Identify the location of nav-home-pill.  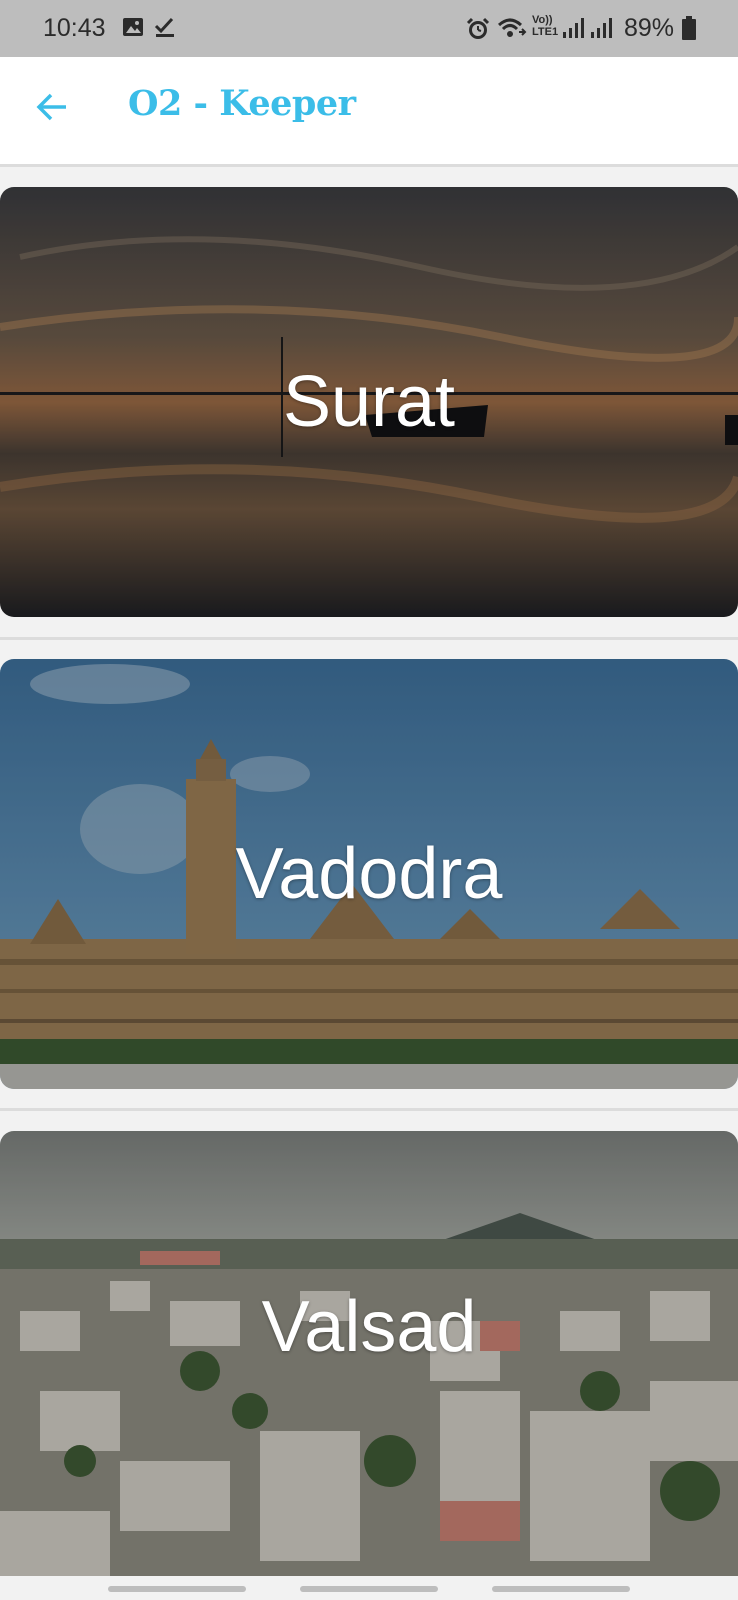
(369, 1589).